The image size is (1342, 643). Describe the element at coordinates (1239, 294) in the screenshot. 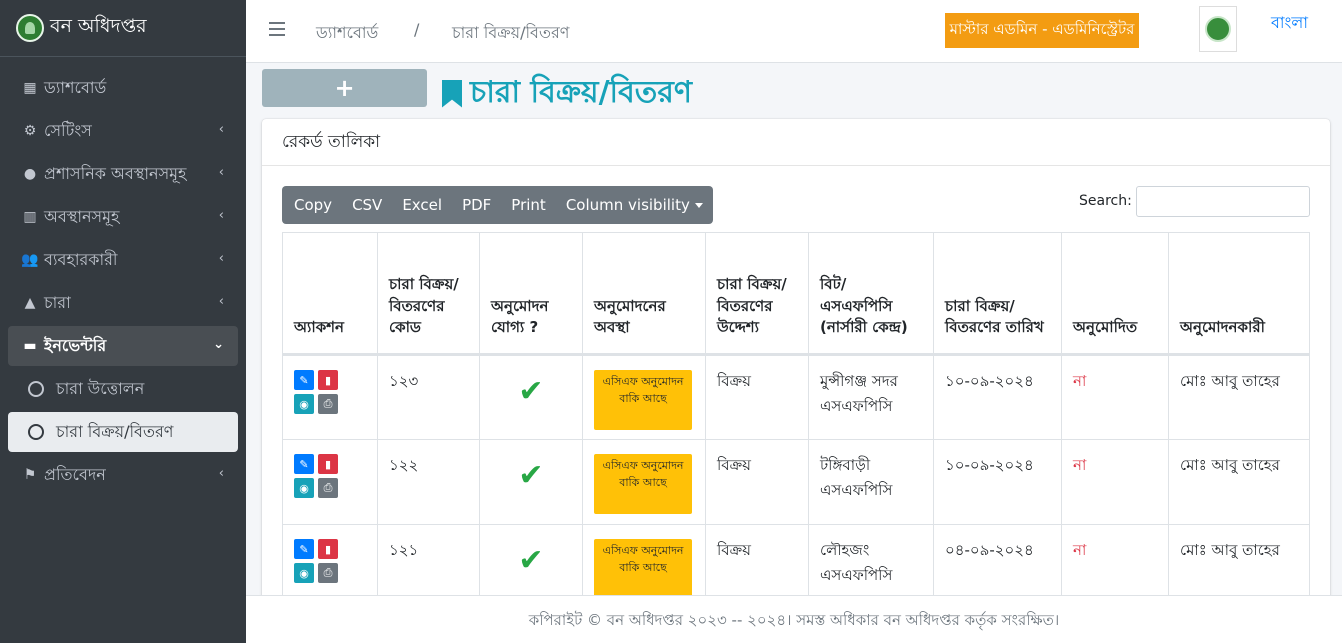

I see `column-header: অনুমোদনকারী` at that location.